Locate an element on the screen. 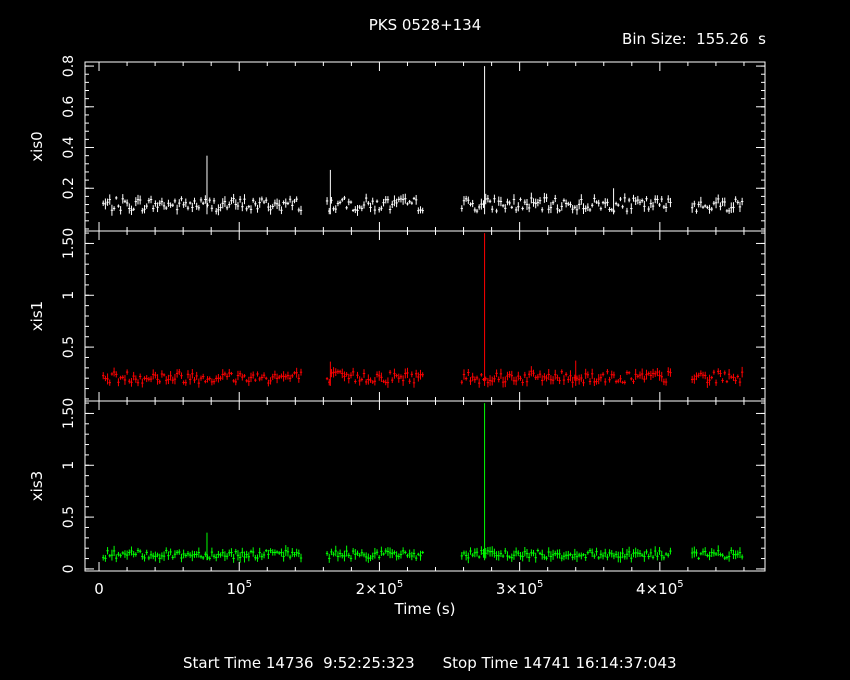 Image resolution: width=850 pixels, height=680 pixels. series-xis3 is located at coordinates (423, 554).